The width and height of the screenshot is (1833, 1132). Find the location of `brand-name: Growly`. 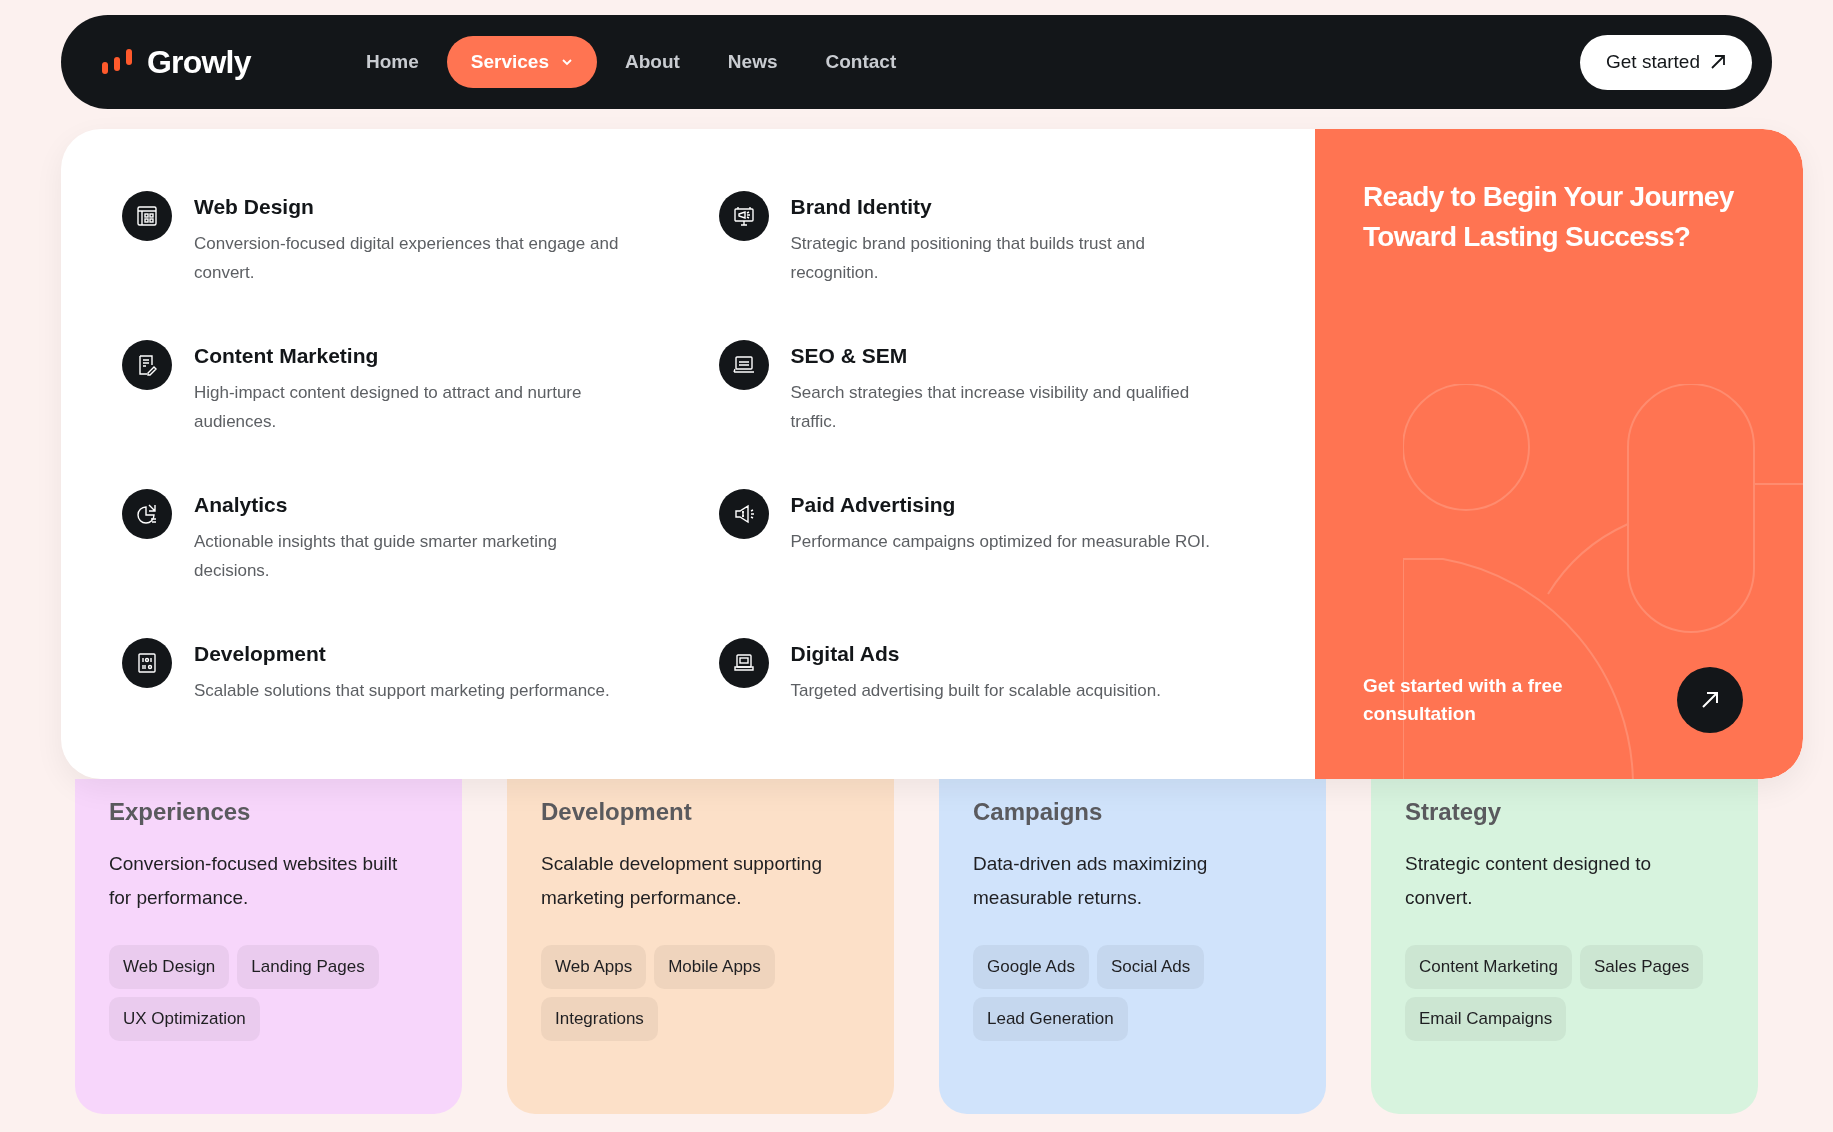

brand-name: Growly is located at coordinates (199, 62).